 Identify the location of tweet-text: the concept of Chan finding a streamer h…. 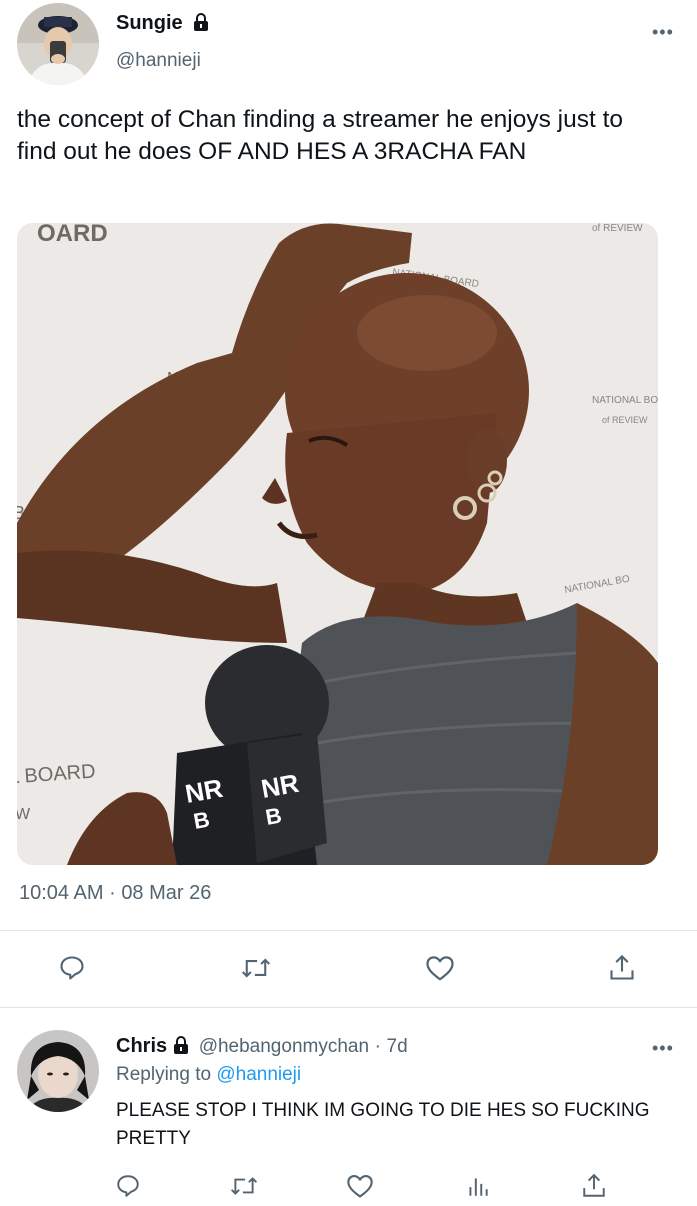
(320, 135).